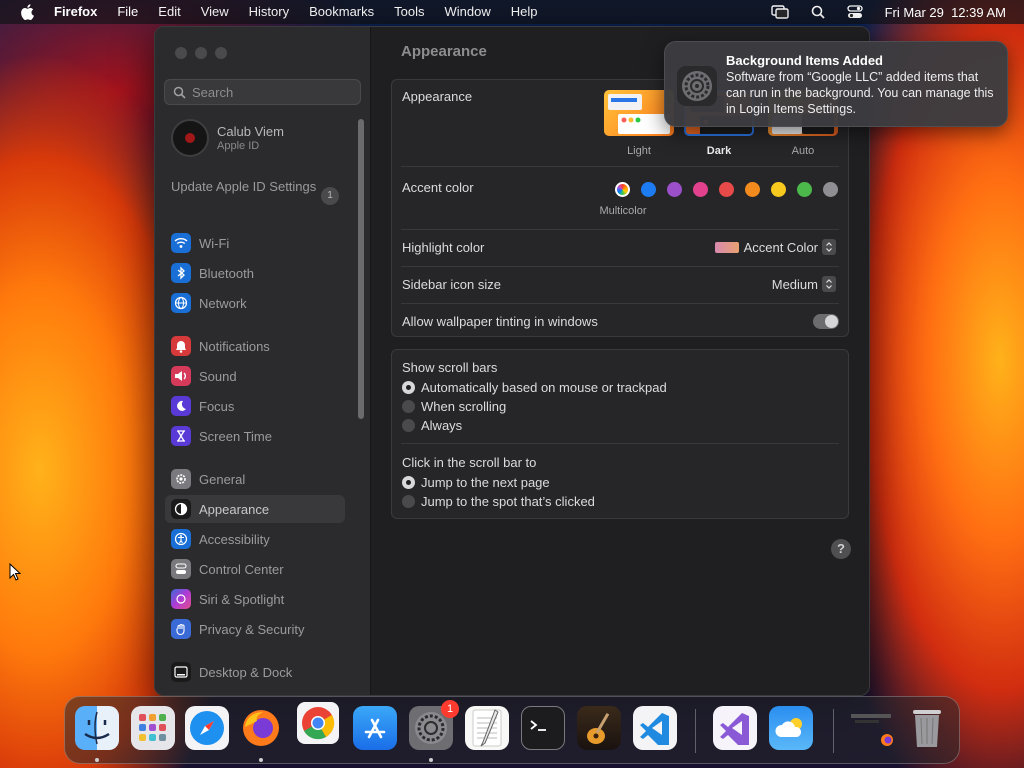 This screenshot has height=768, width=1024. I want to click on radio-label: Automatically based on mouse or trackpad, so click(544, 387).